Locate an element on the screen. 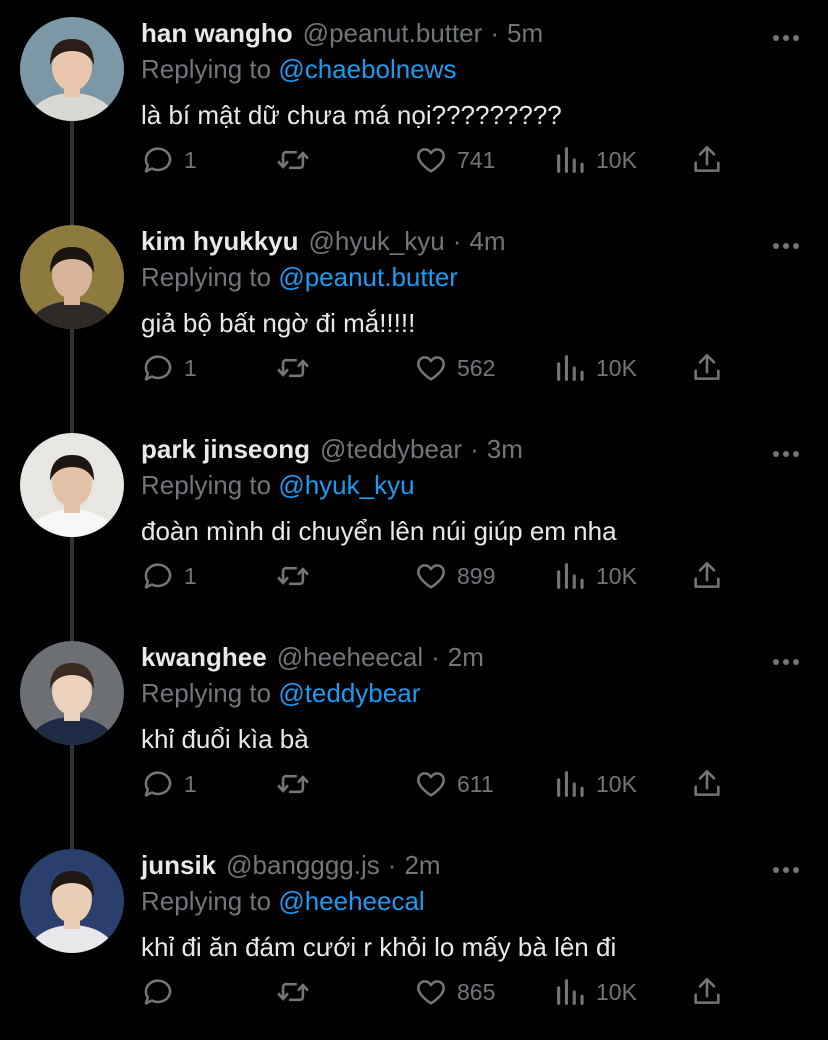 The height and width of the screenshot is (1040, 828). user-handle: @heeheecal is located at coordinates (350, 657).